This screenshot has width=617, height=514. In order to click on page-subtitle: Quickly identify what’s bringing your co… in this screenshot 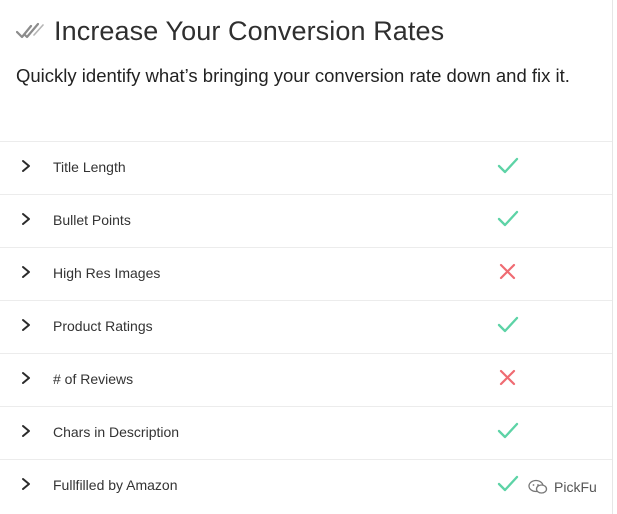, I will do `click(293, 75)`.